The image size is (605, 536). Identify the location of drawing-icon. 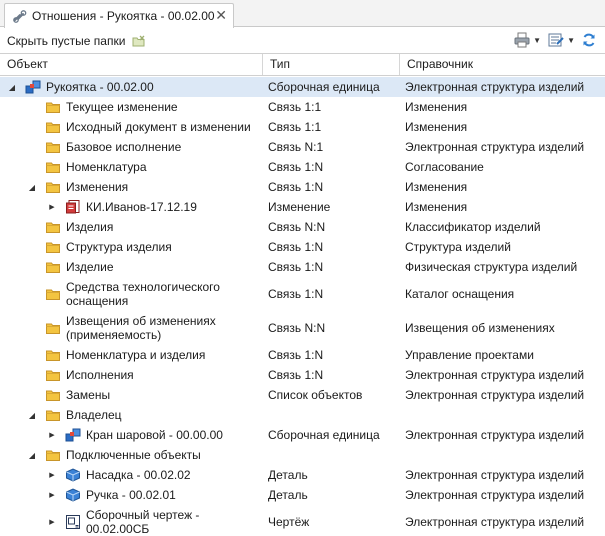
(73, 522).